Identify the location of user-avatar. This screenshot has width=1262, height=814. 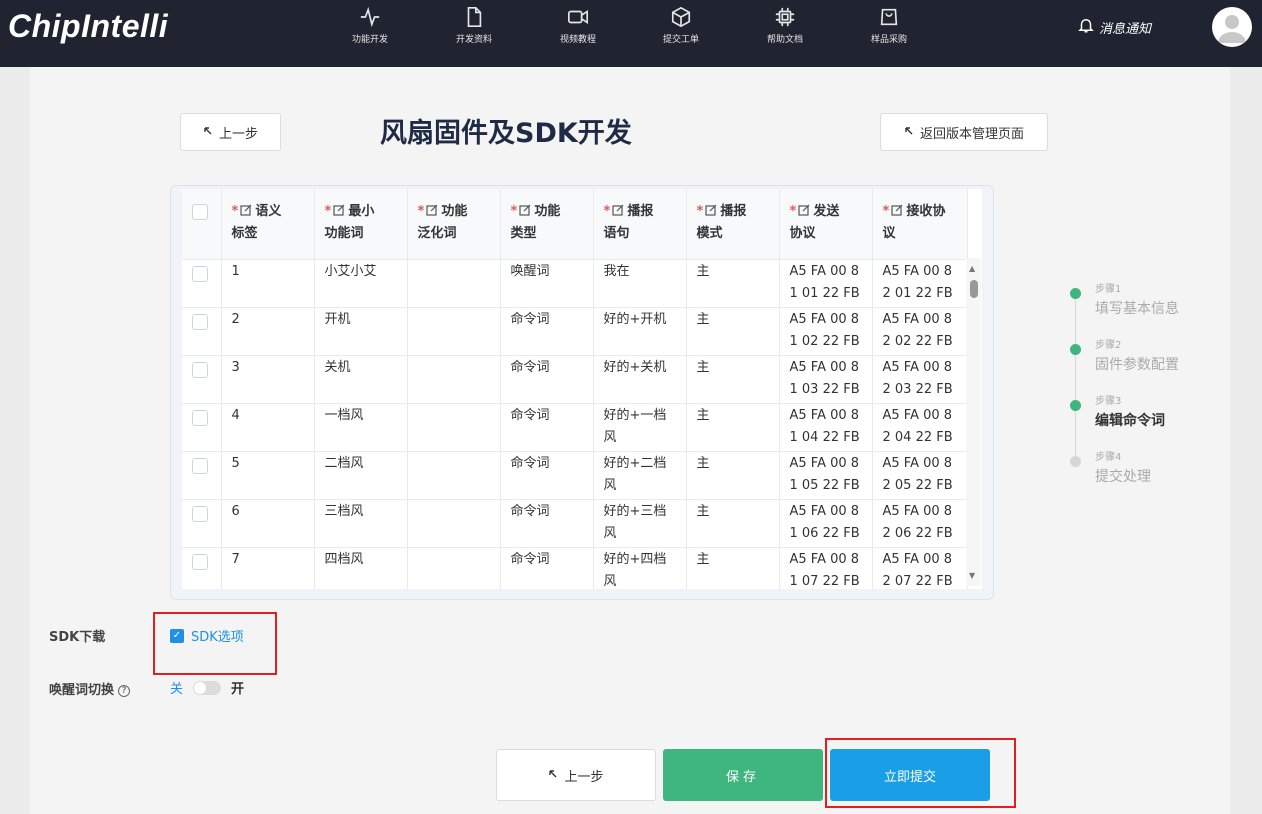
(1232, 27).